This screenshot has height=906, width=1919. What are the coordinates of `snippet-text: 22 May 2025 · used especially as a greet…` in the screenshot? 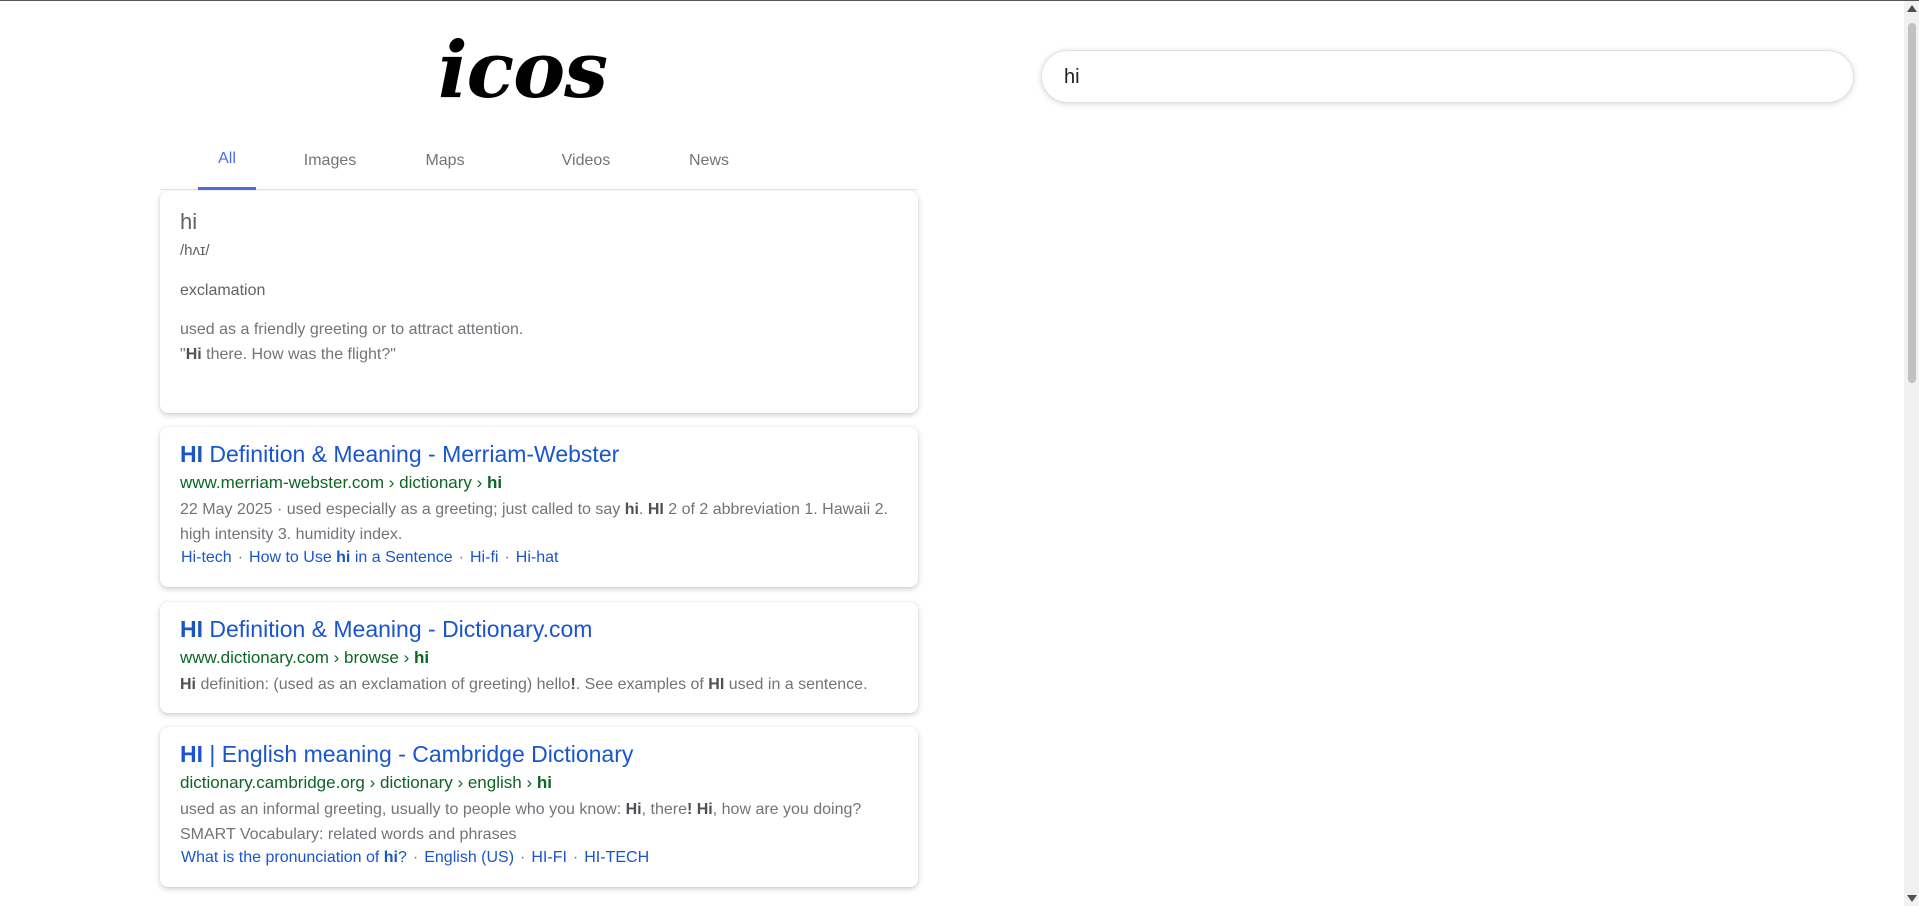 It's located at (402, 509).